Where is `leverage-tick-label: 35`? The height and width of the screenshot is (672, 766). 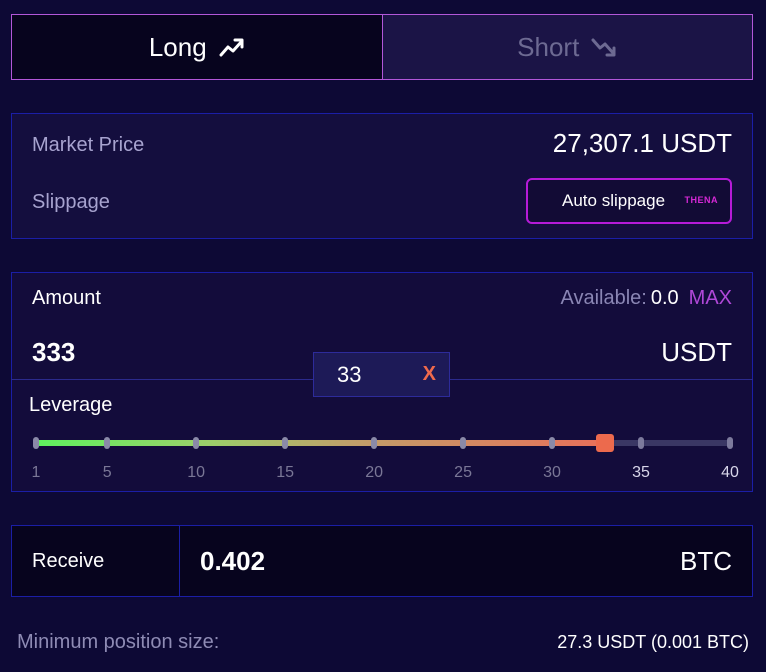 leverage-tick-label: 35 is located at coordinates (641, 472).